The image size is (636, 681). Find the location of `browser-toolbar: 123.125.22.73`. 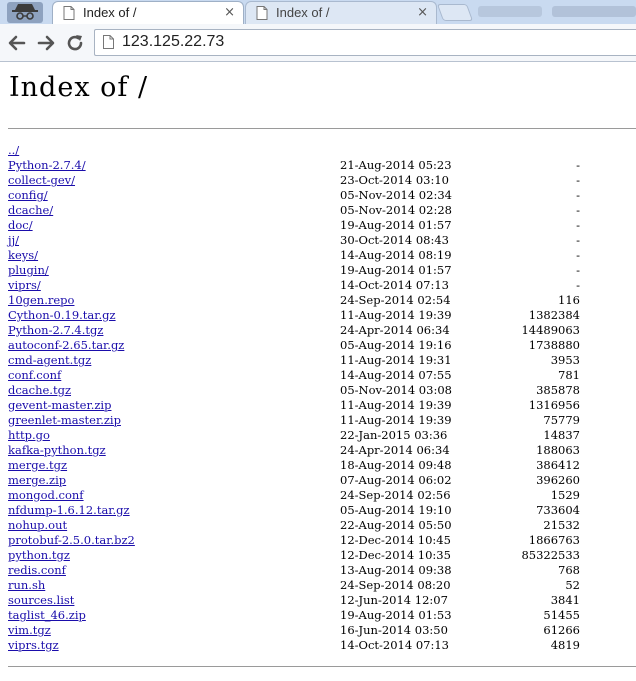

browser-toolbar: 123.125.22.73 is located at coordinates (318, 43).